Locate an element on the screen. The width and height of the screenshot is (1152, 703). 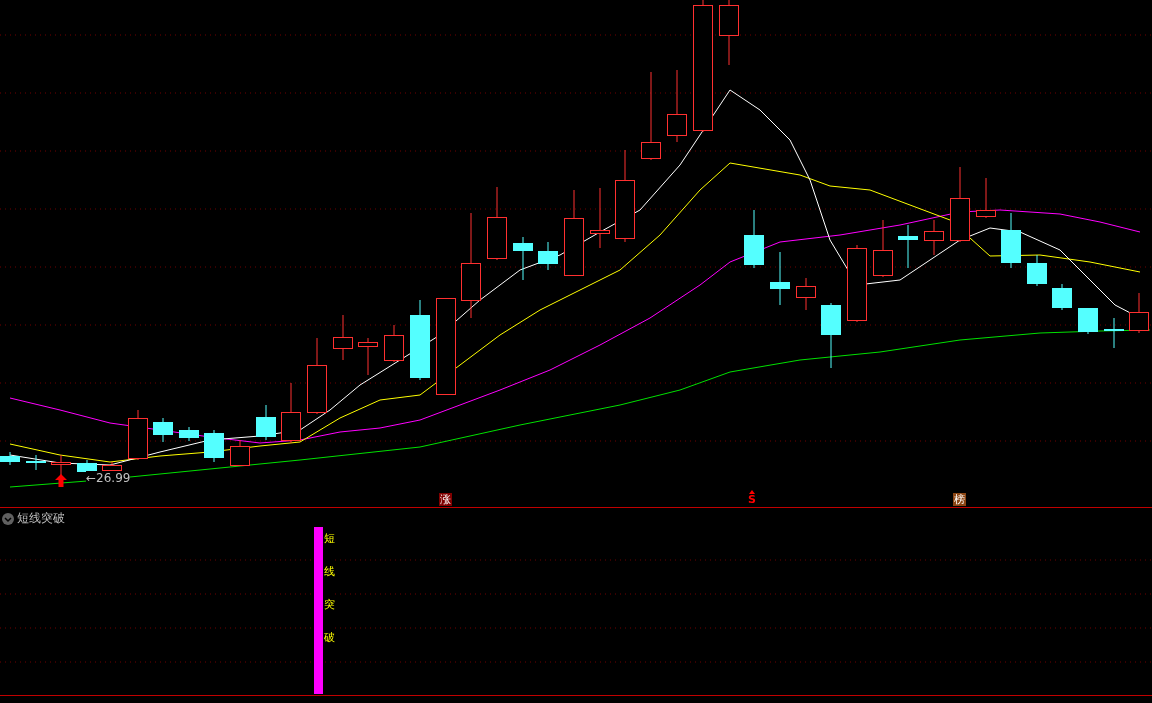
sell-signal-label: S is located at coordinates (752, 499).